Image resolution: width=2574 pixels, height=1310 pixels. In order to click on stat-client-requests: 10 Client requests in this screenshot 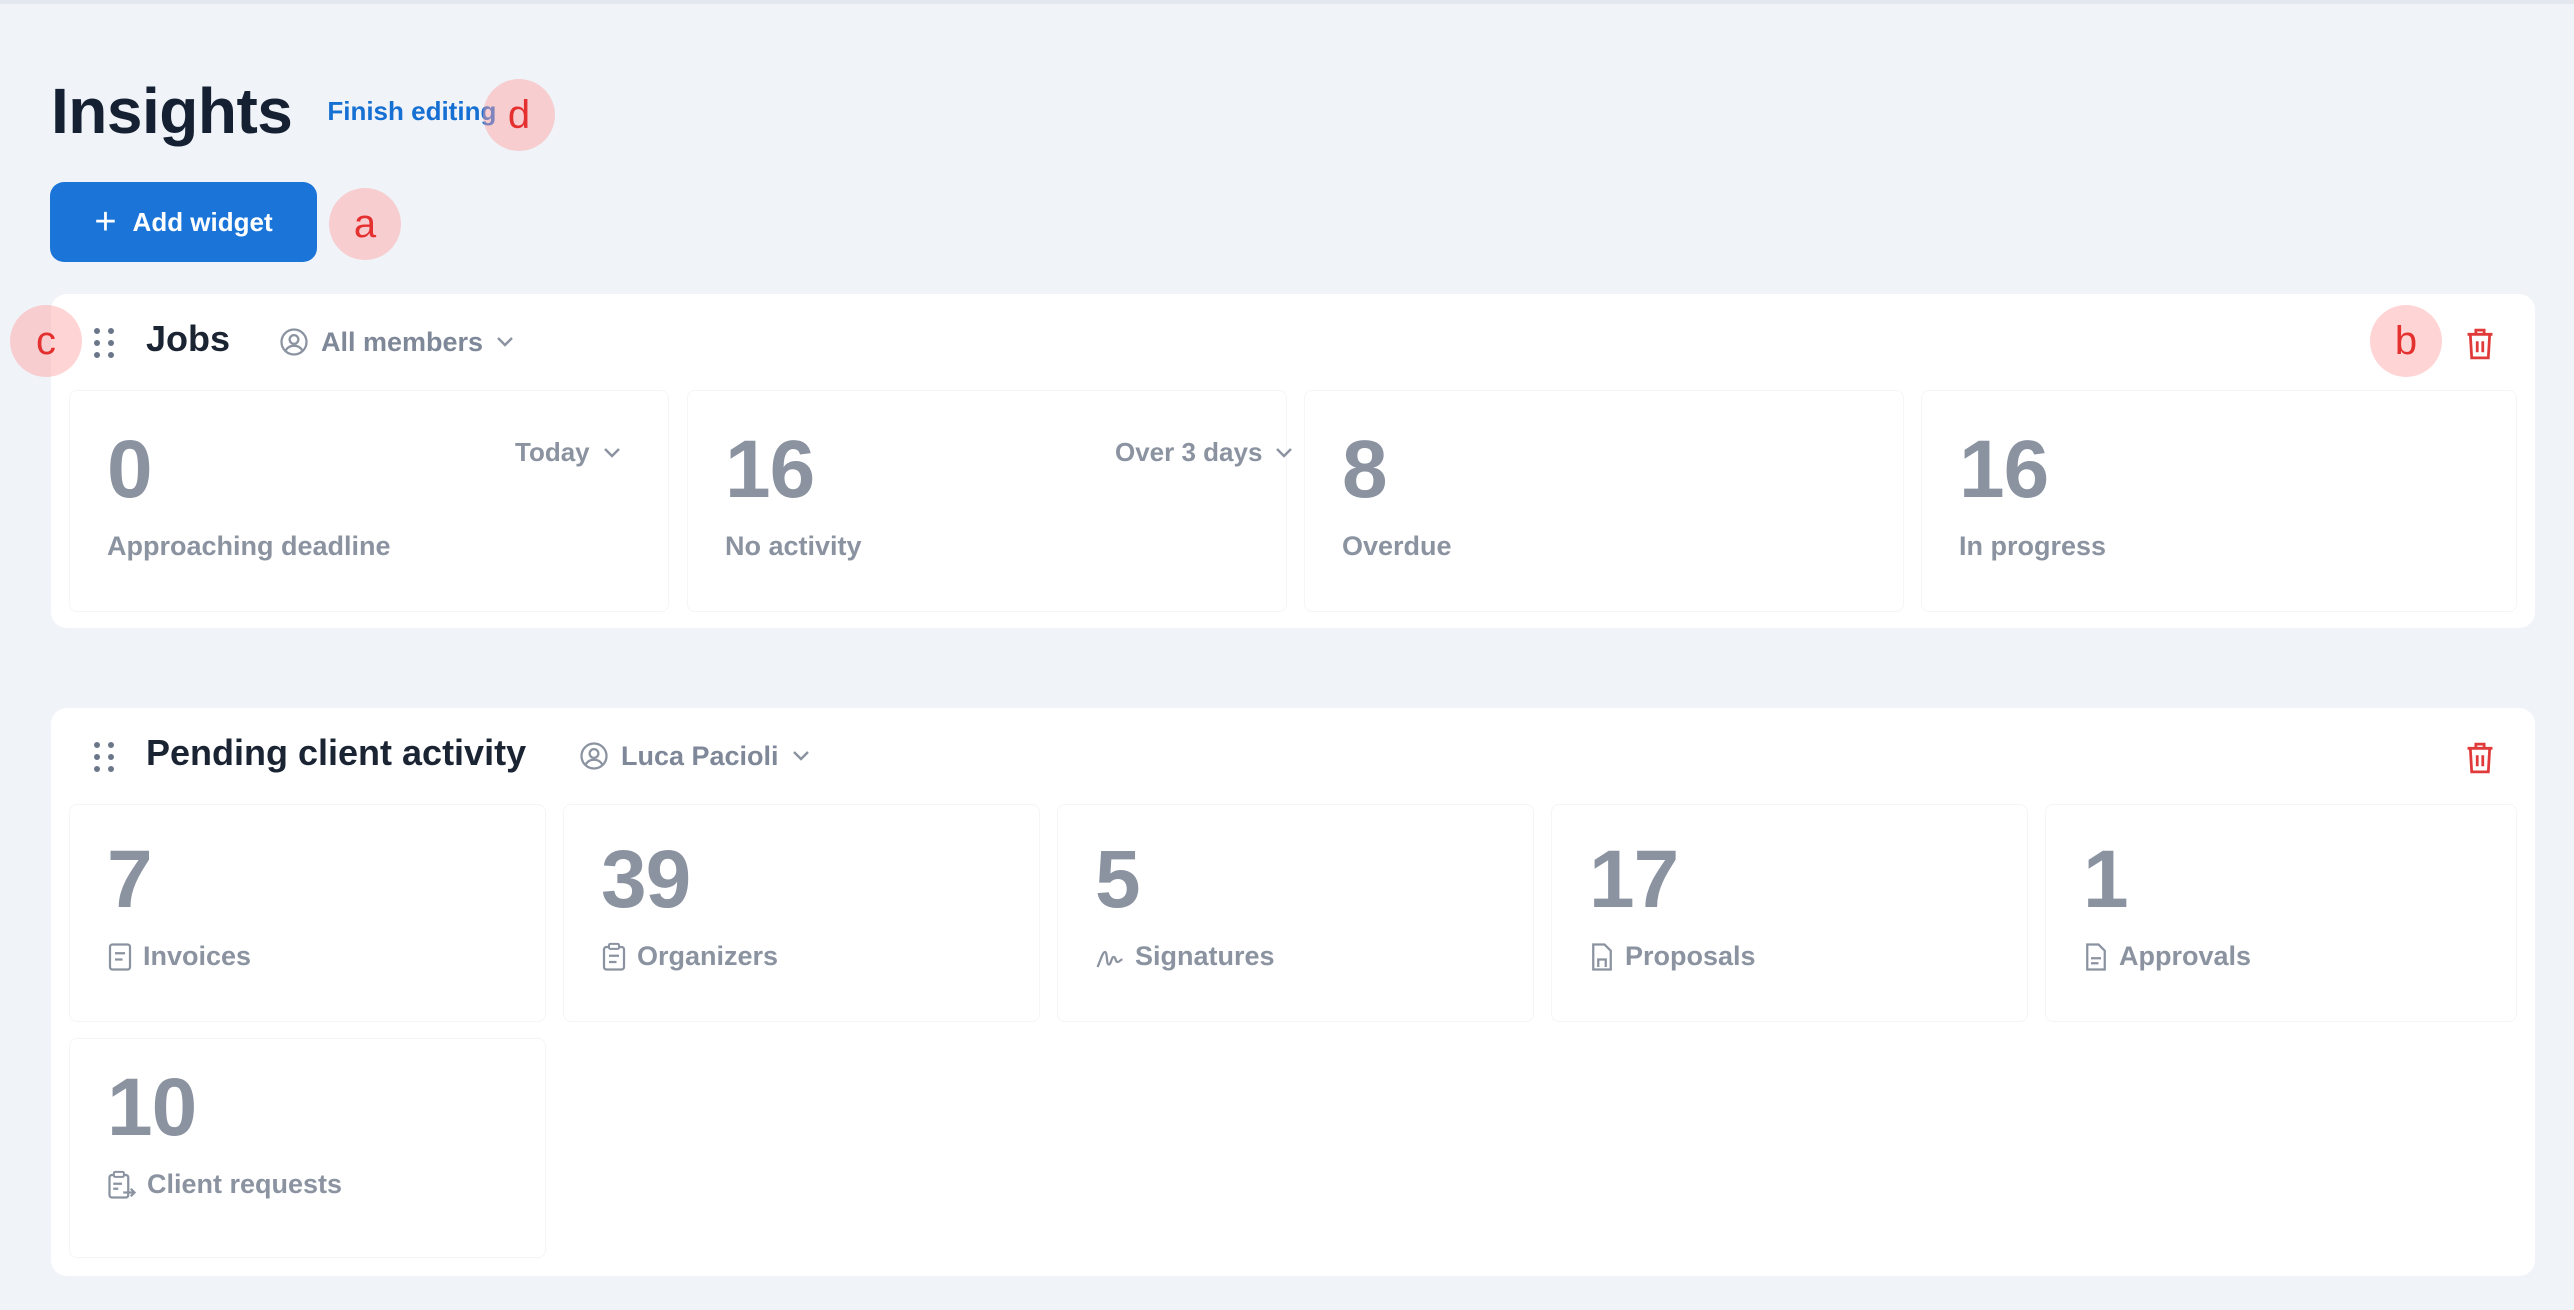, I will do `click(307, 1148)`.